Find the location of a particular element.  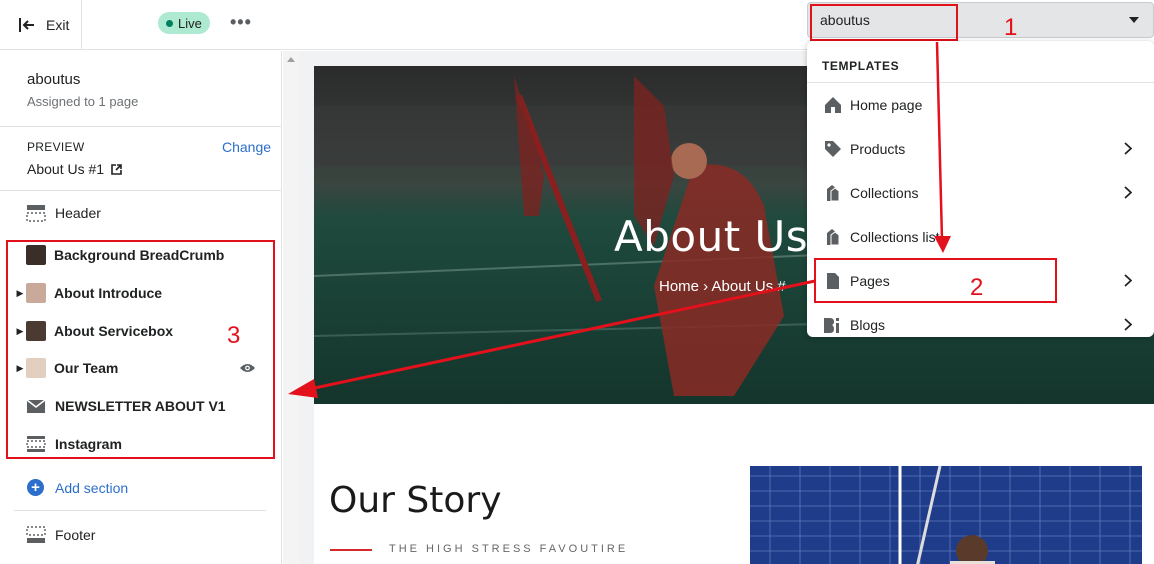

header-layout-icon is located at coordinates (36, 213).